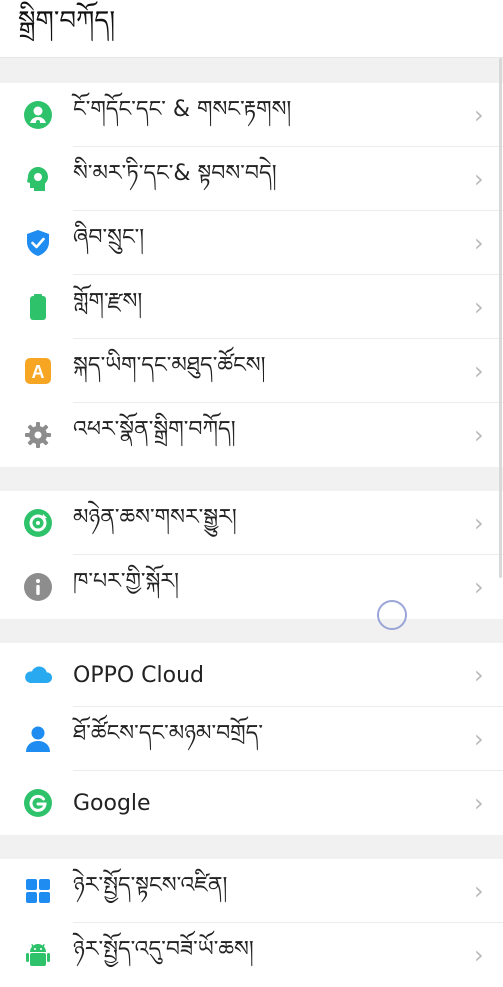 Image resolution: width=503 pixels, height=987 pixels. I want to click on settings-item-label: ཉེར་སྤྱོད་སྟངས་འཛིན།, so click(150, 885).